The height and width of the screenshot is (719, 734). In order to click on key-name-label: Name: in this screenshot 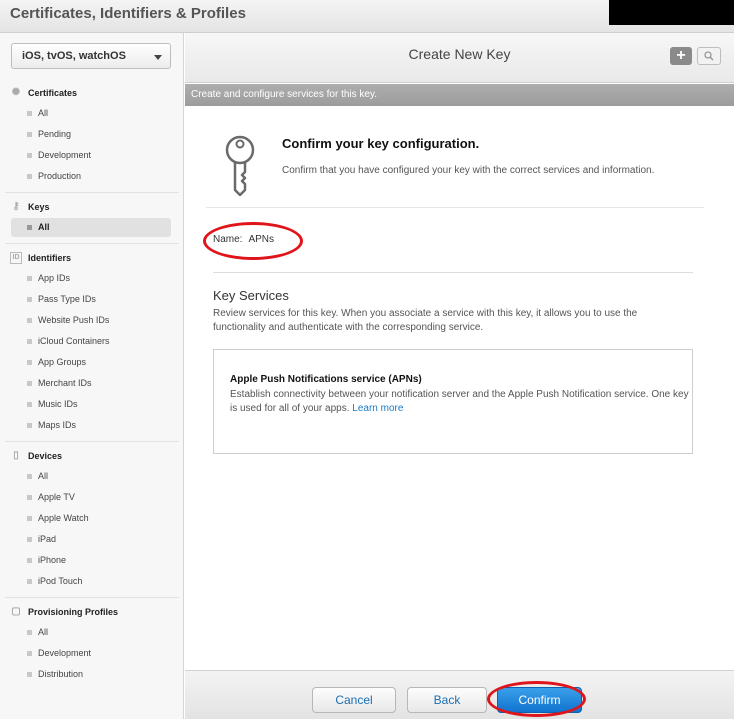, I will do `click(228, 239)`.